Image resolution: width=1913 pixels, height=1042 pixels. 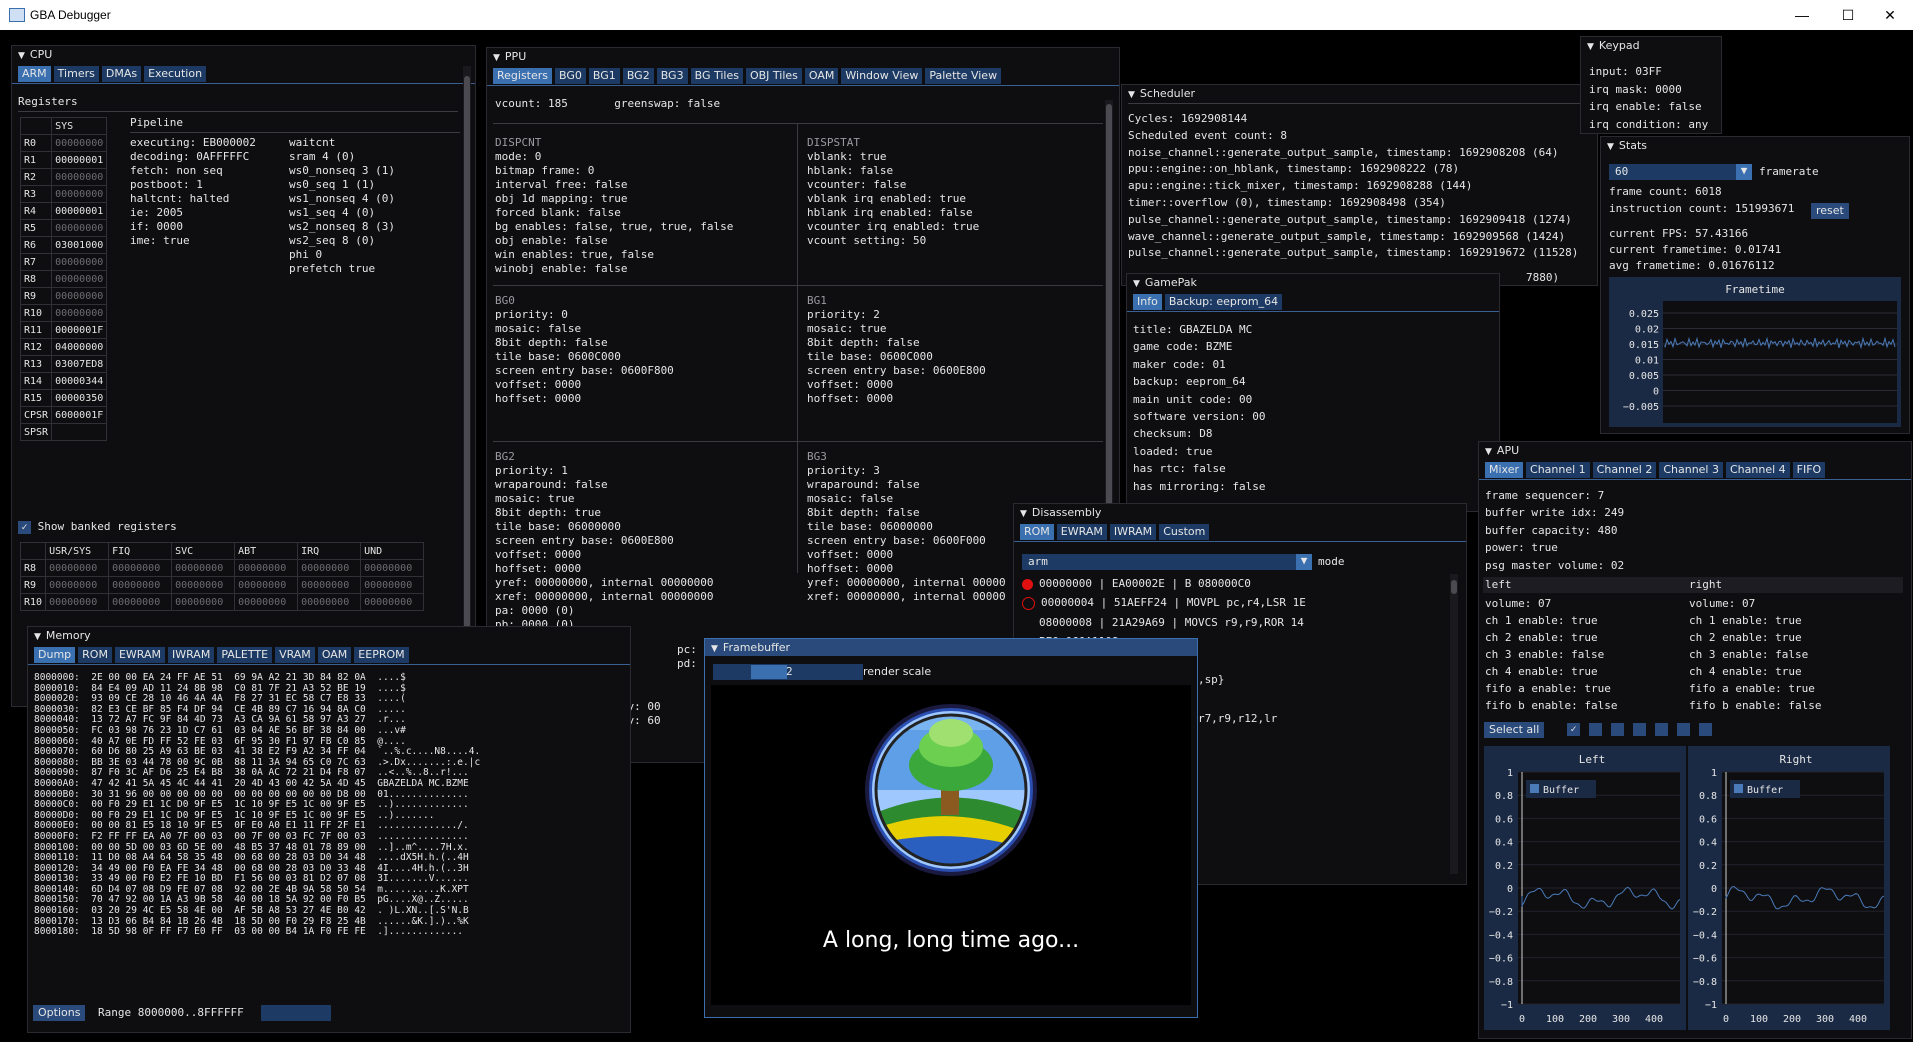 I want to click on ppu-tab-bg-tiles: BG Tiles, so click(x=716, y=76).